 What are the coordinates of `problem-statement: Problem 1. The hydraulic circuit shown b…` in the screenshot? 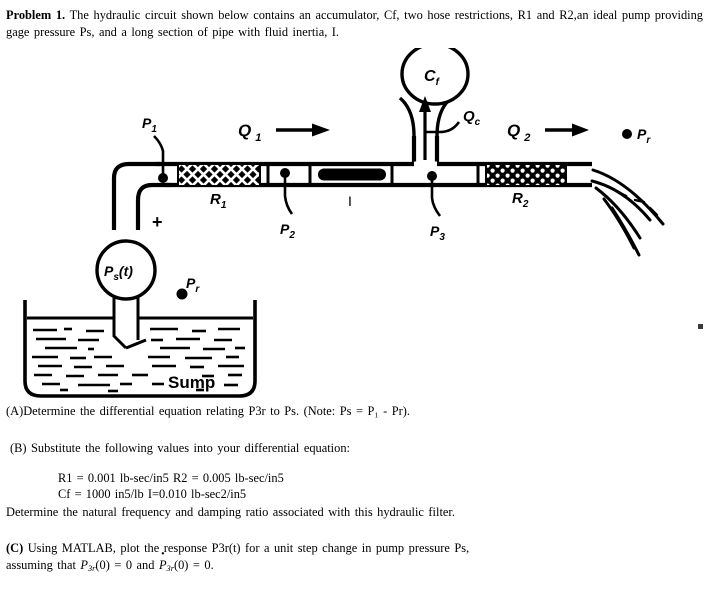 It's located at (354, 24).